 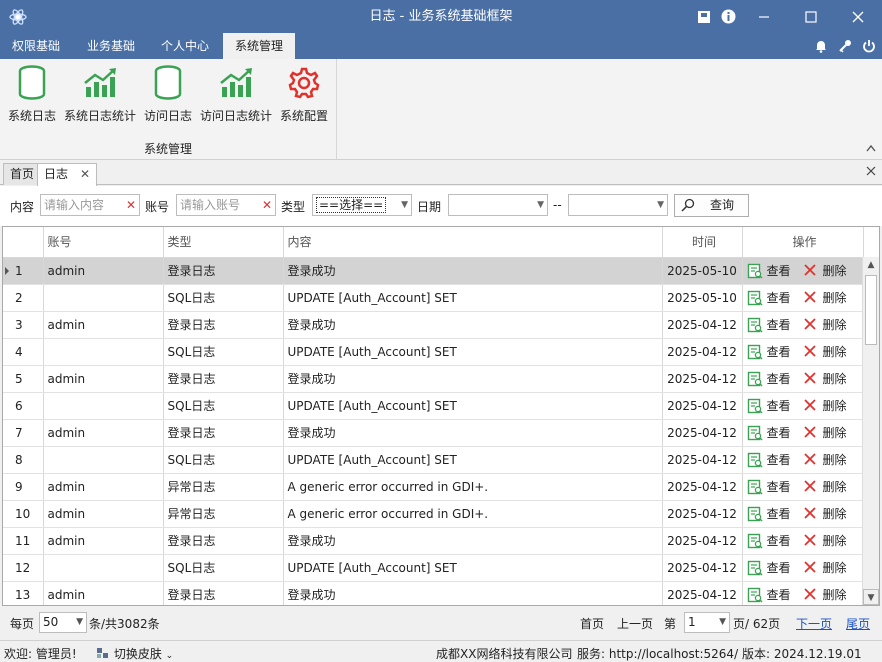 I want to click on col-header-type: 类型, so click(x=223, y=242).